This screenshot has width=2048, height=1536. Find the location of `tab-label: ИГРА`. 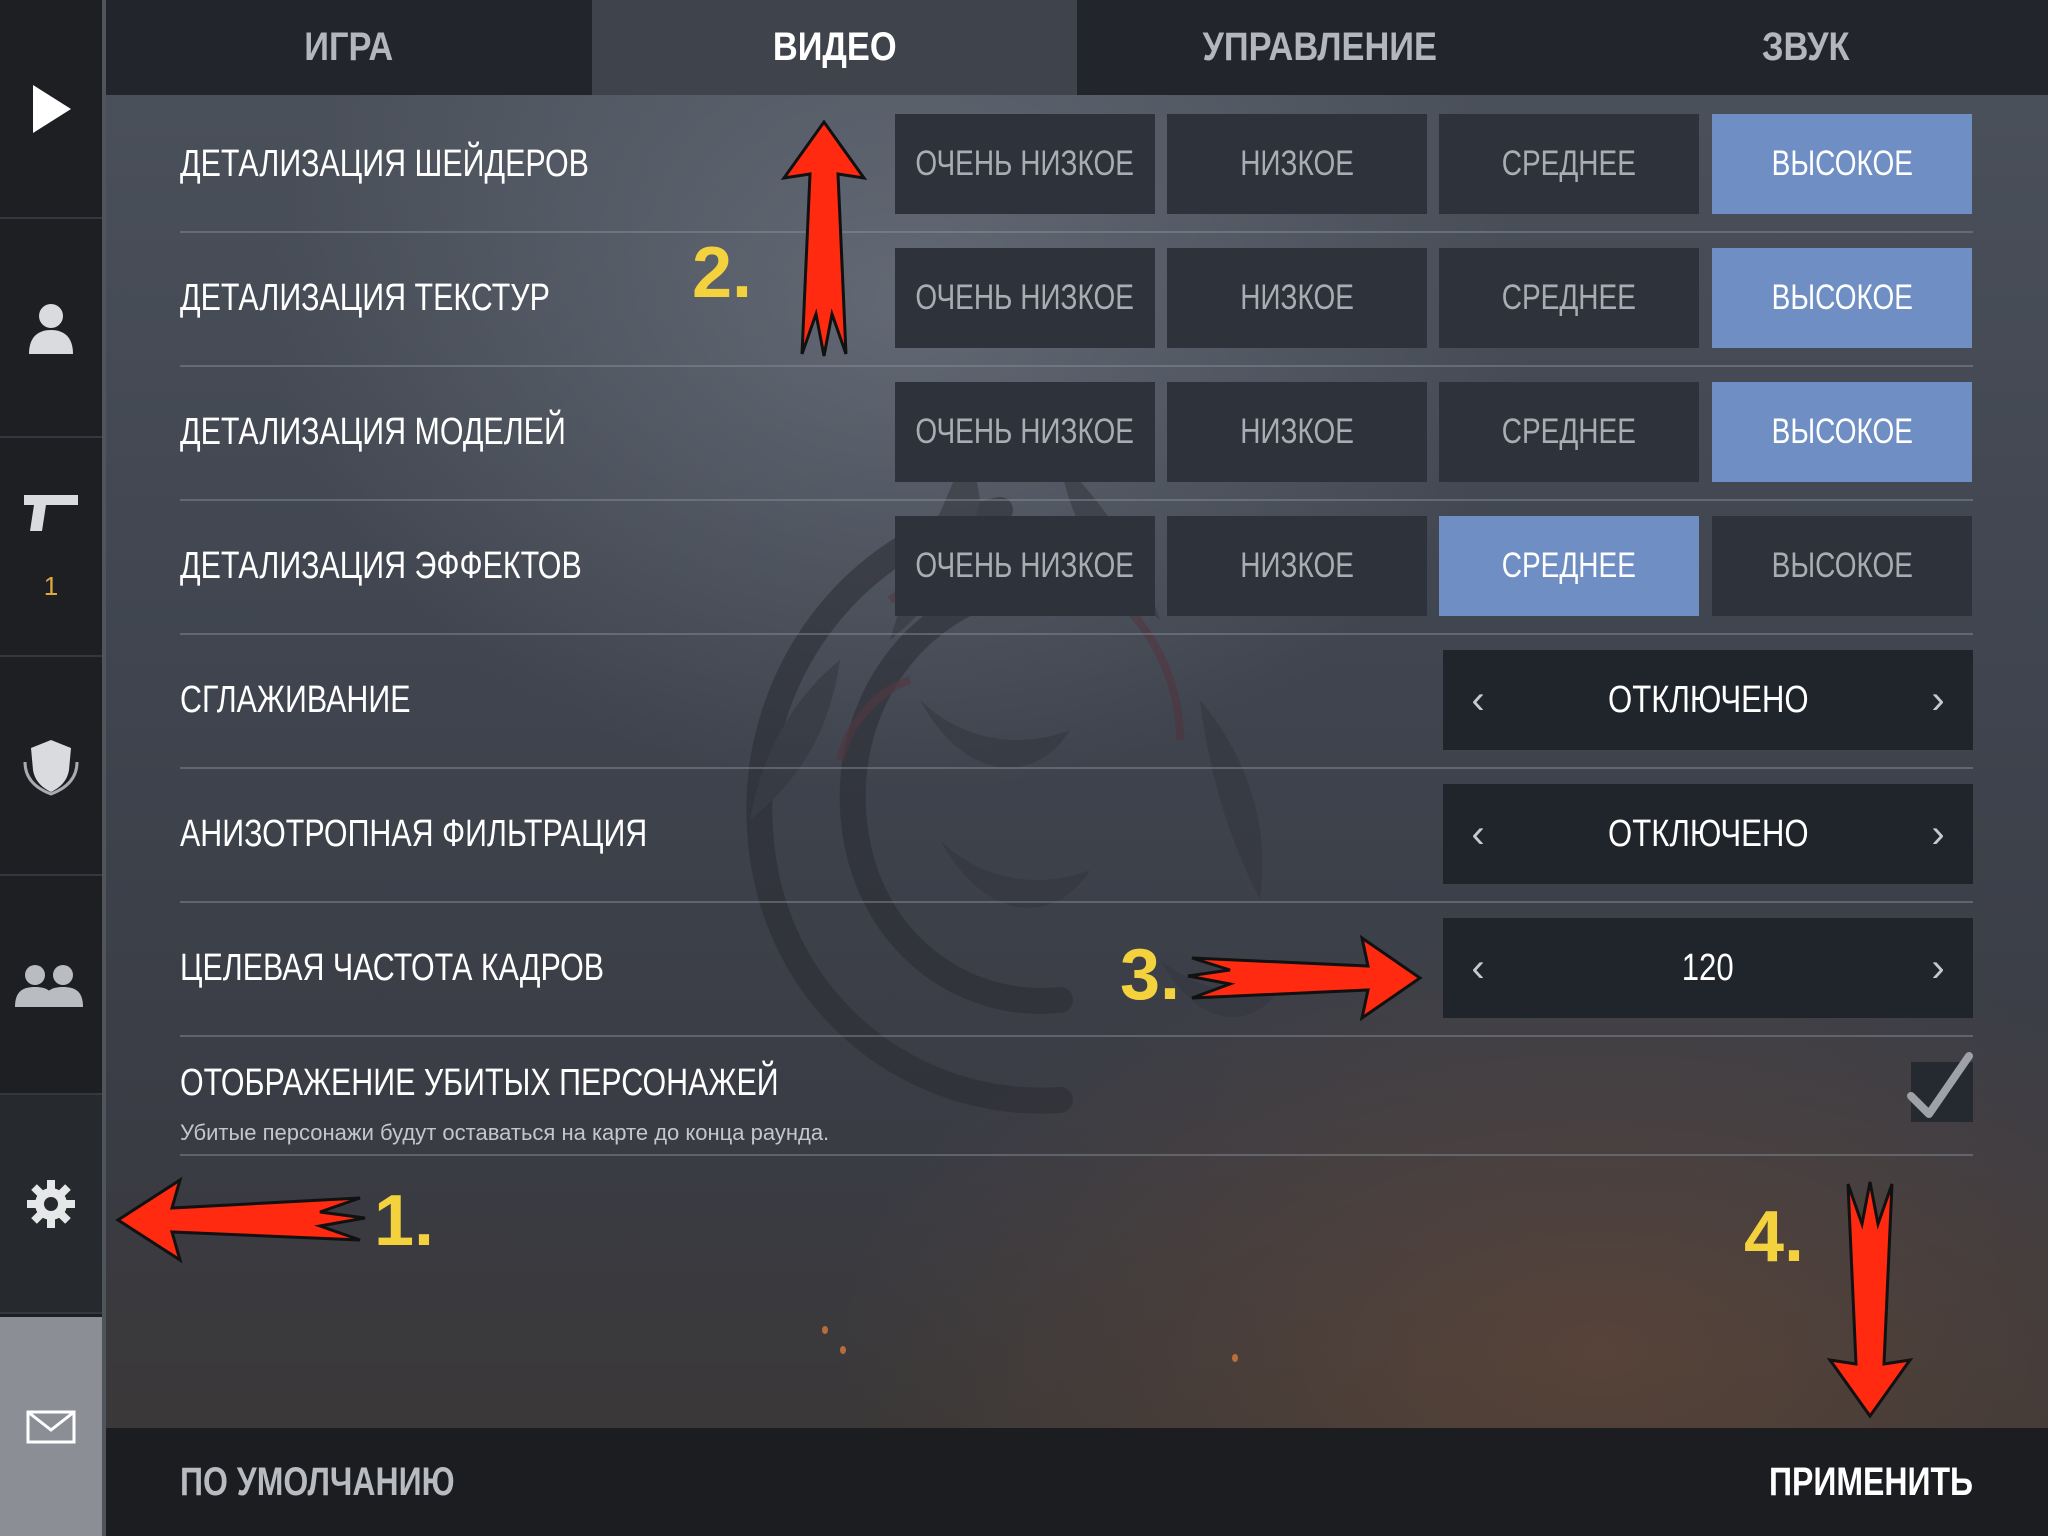

tab-label: ИГРА is located at coordinates (349, 47).